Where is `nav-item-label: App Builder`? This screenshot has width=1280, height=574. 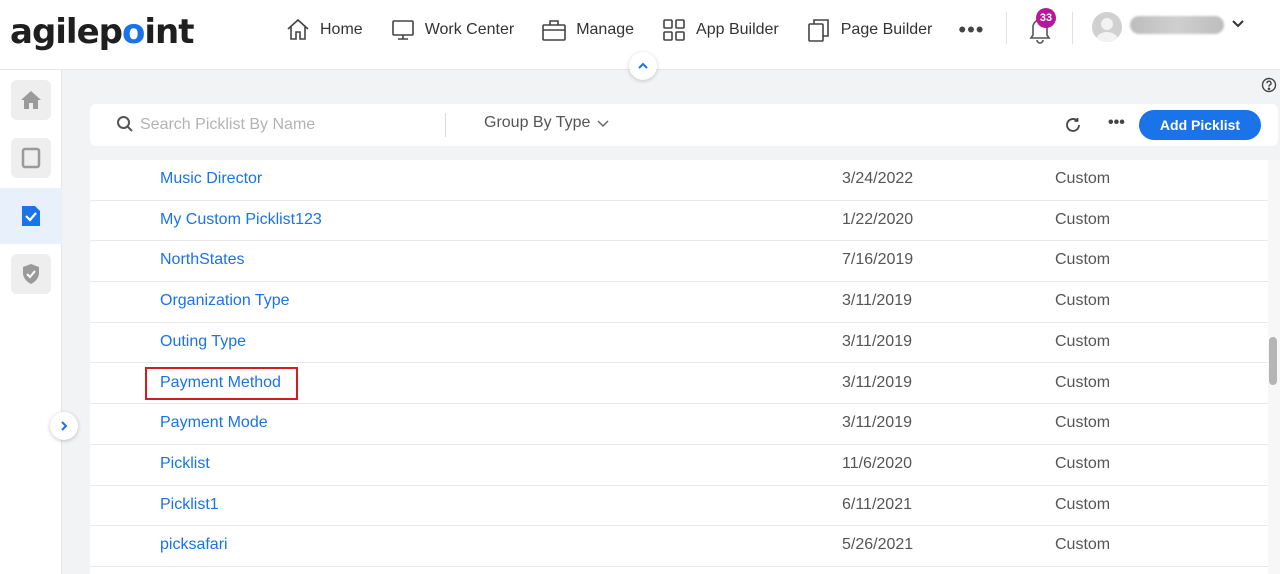
nav-item-label: App Builder is located at coordinates (737, 29).